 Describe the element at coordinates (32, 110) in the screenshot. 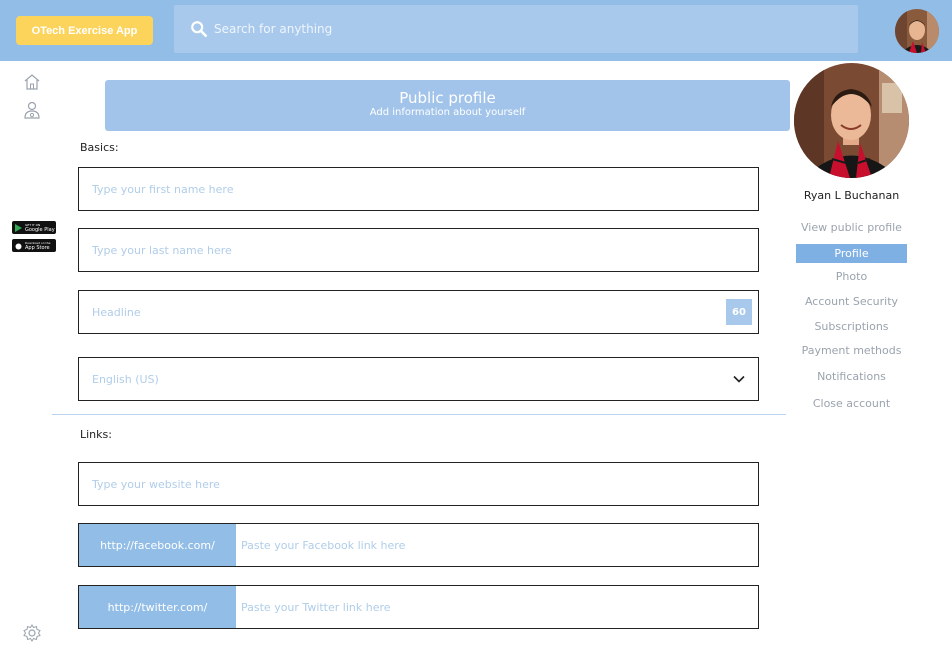

I see `user-icon` at that location.